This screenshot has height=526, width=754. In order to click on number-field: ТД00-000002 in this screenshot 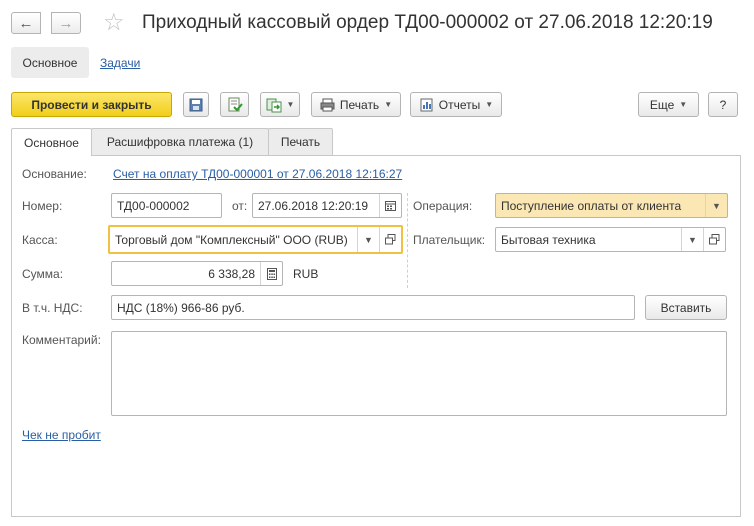, I will do `click(166, 205)`.